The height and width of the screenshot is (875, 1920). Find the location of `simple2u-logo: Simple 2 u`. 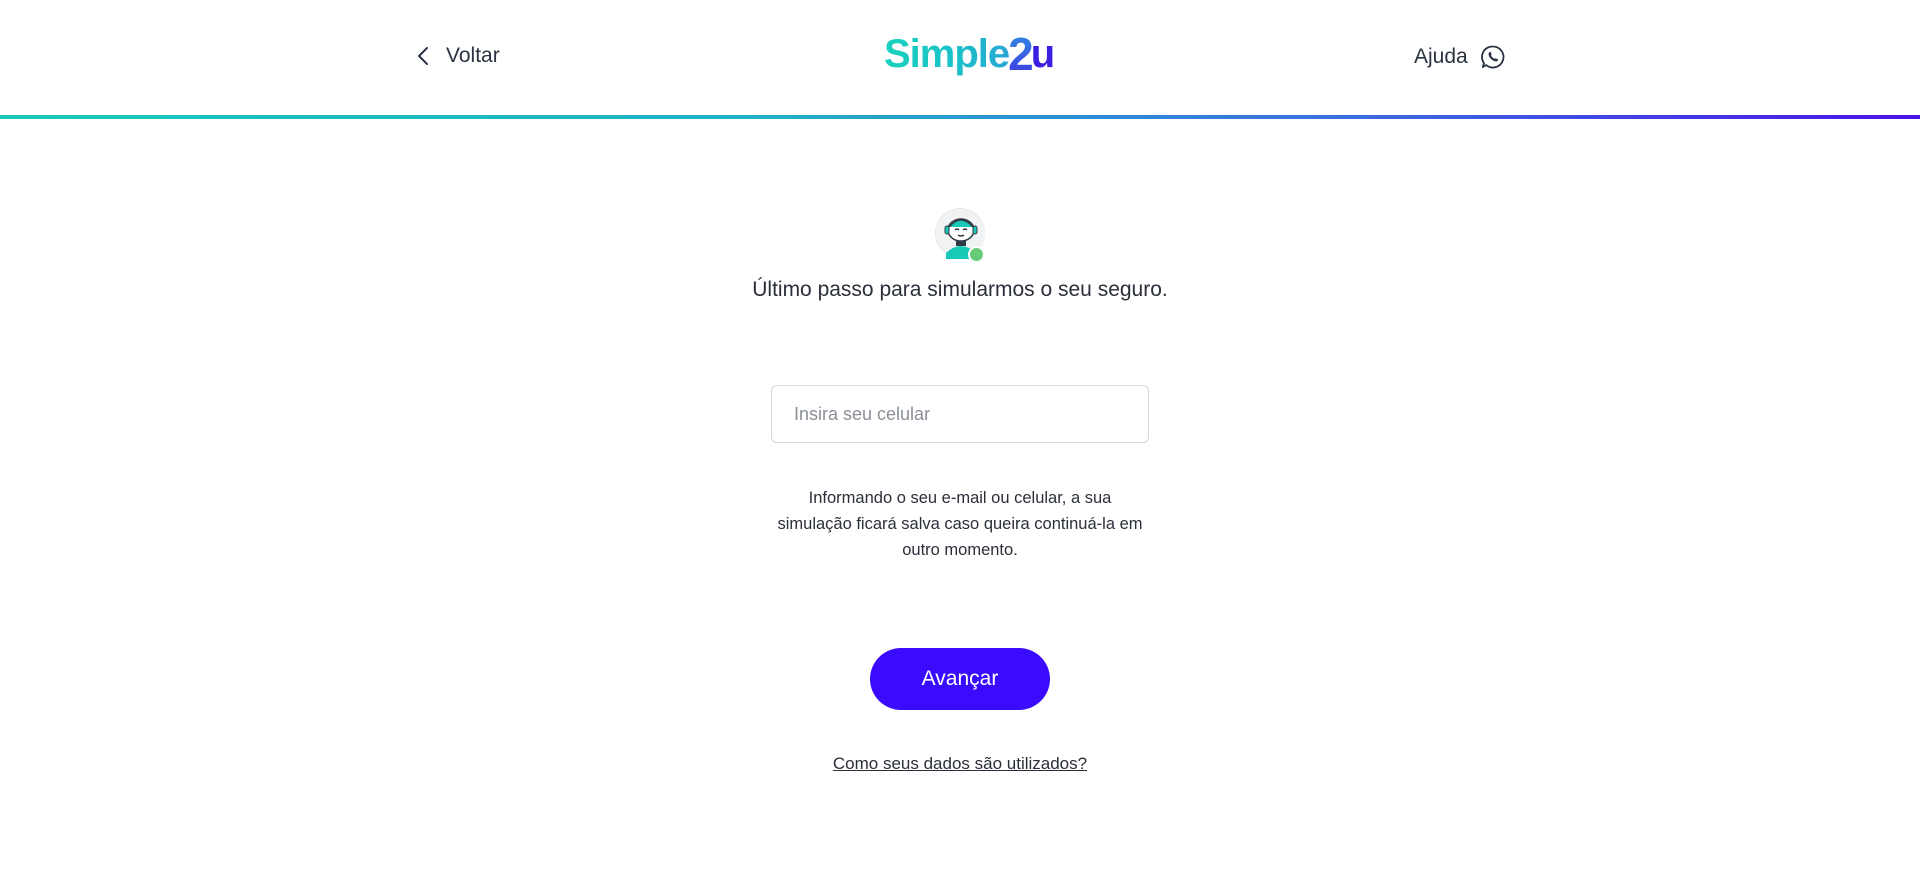

simple2u-logo: Simple 2 u is located at coordinates (969, 54).